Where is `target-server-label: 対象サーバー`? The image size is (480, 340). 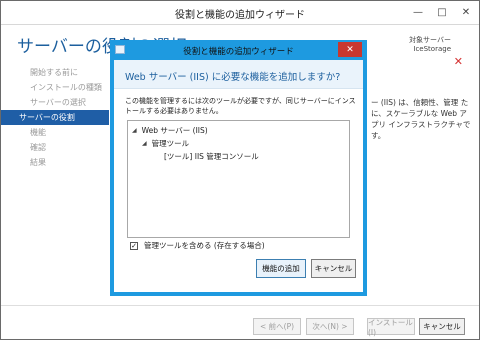 target-server-label: 対象サーバー is located at coordinates (430, 40).